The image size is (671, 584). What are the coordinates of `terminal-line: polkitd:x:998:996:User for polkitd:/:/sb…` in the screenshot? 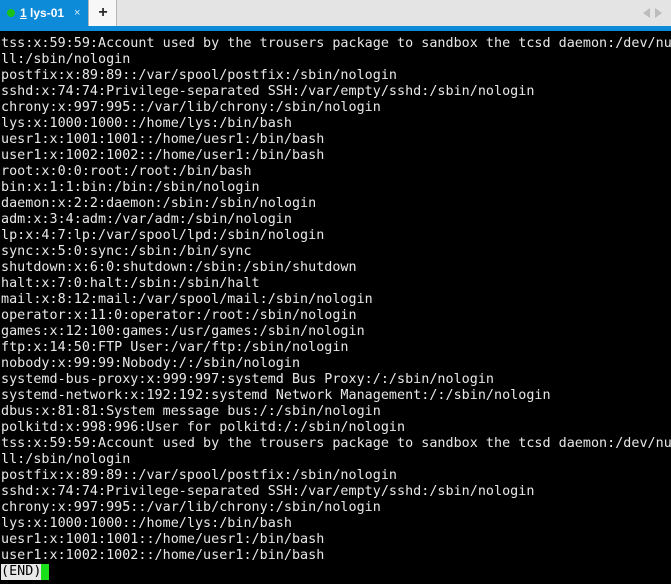 It's located at (203, 427).